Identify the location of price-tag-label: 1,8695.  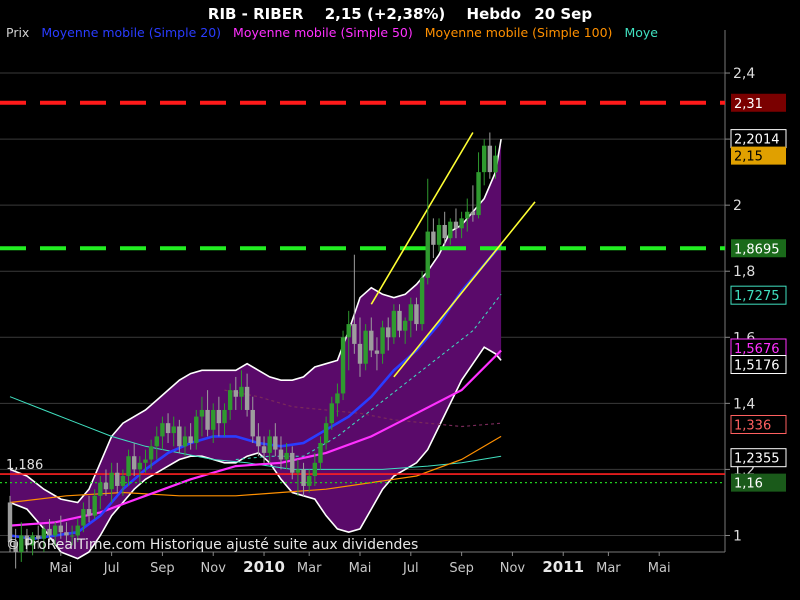
(757, 249).